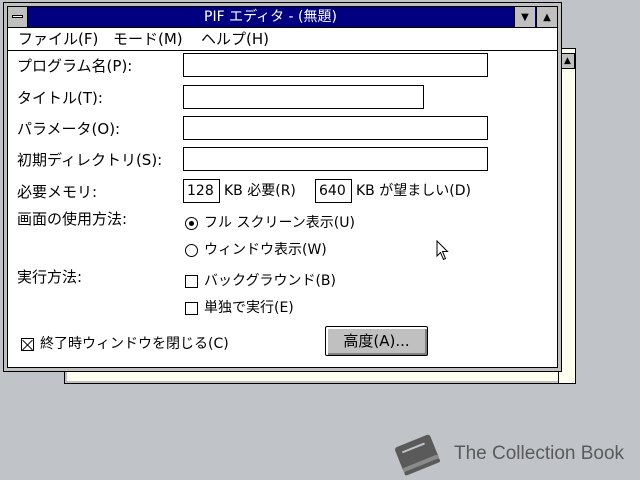 The height and width of the screenshot is (480, 640). I want to click on parameters-input, so click(335, 128).